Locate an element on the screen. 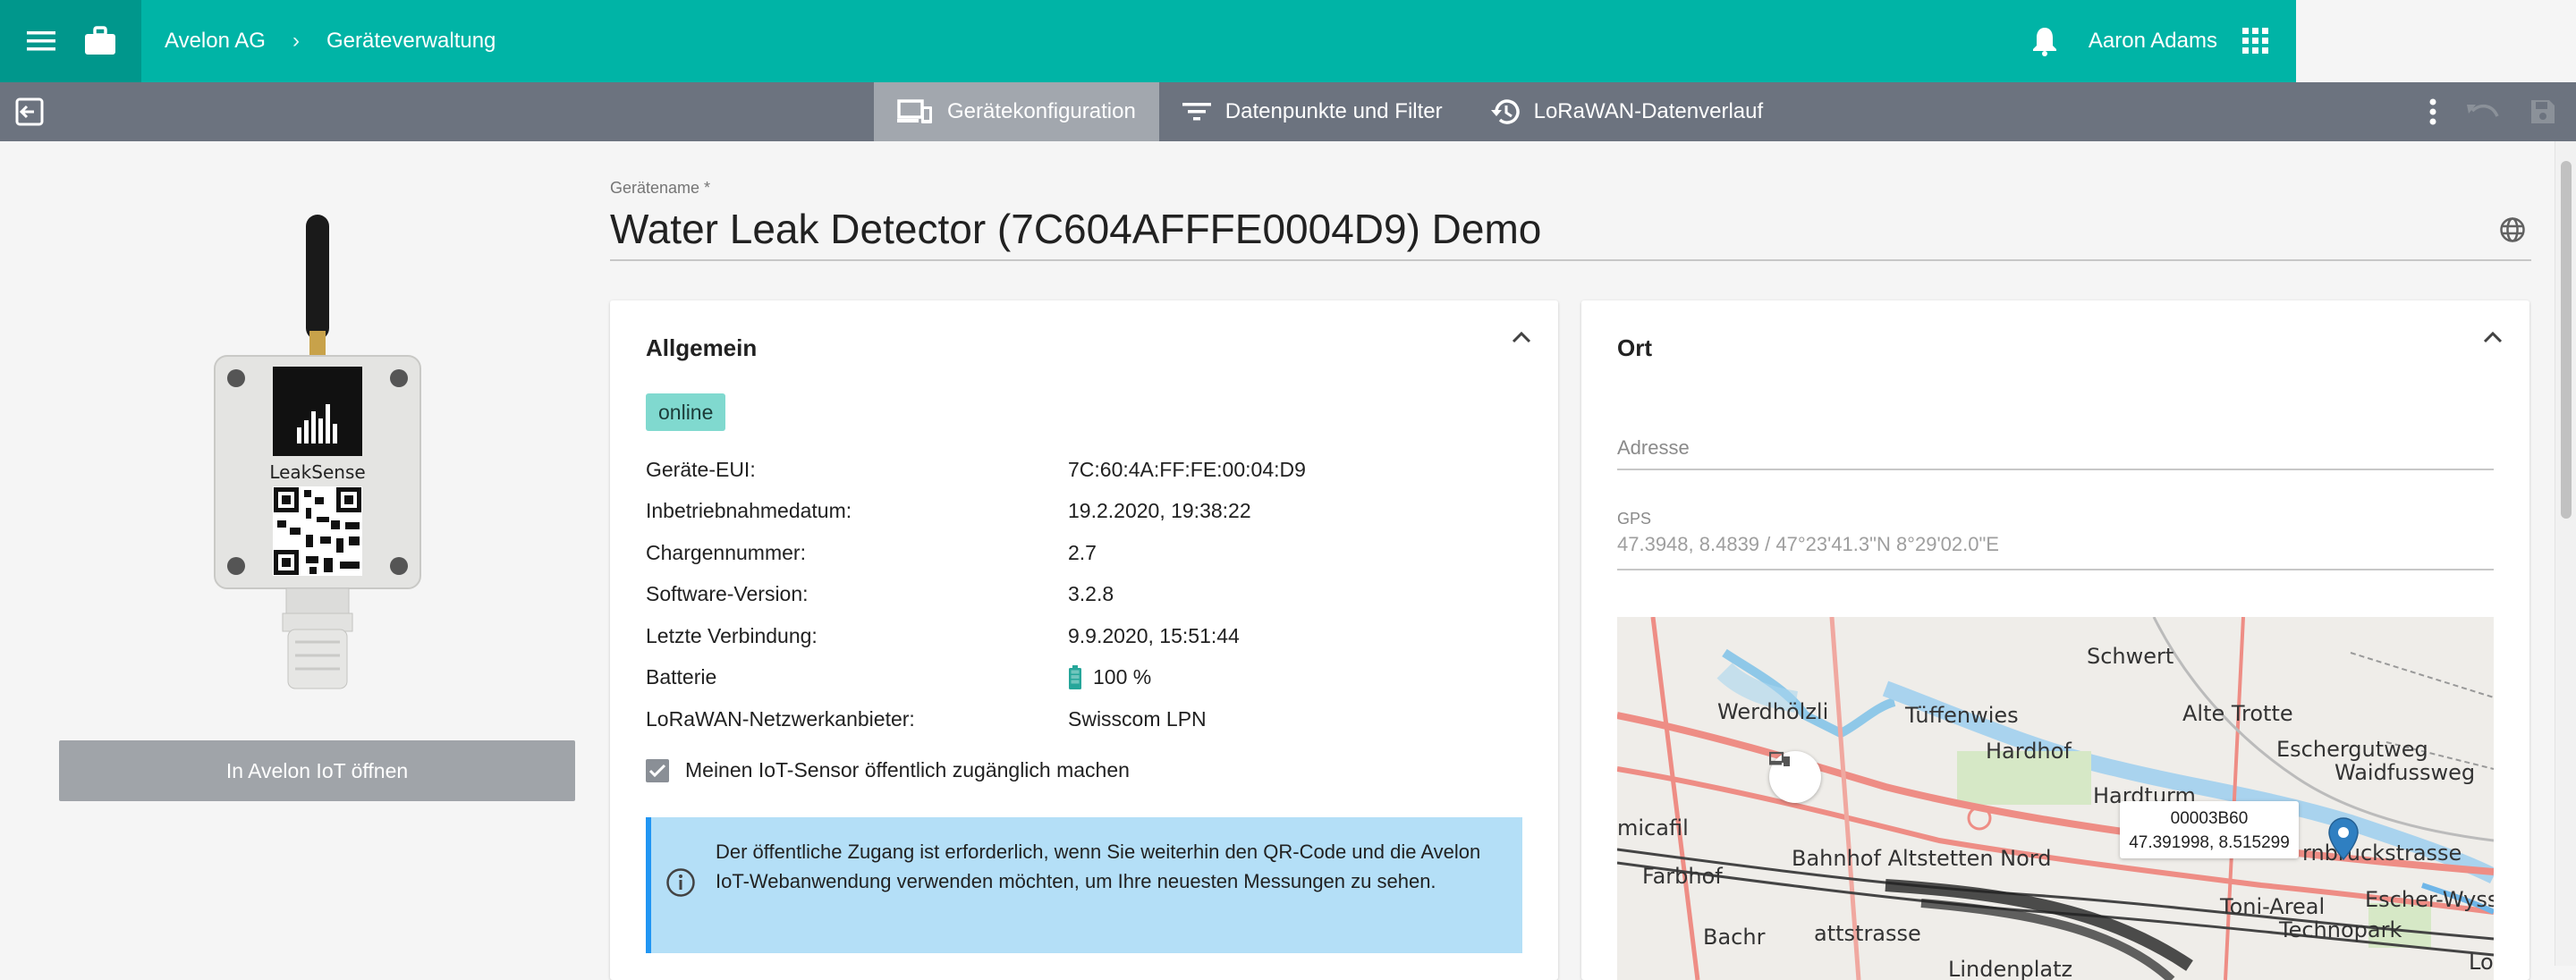 Image resolution: width=2576 pixels, height=980 pixels. batch-number-value: 2.7 is located at coordinates (1082, 552).